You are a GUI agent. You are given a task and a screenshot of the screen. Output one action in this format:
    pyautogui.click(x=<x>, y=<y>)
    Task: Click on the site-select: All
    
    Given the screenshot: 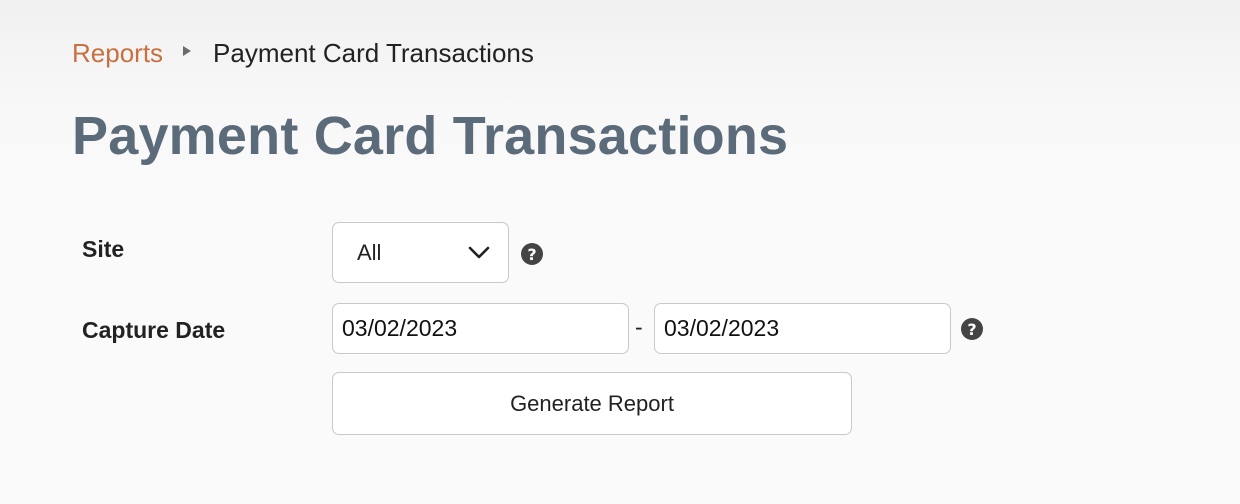 What is the action you would take?
    pyautogui.click(x=420, y=252)
    